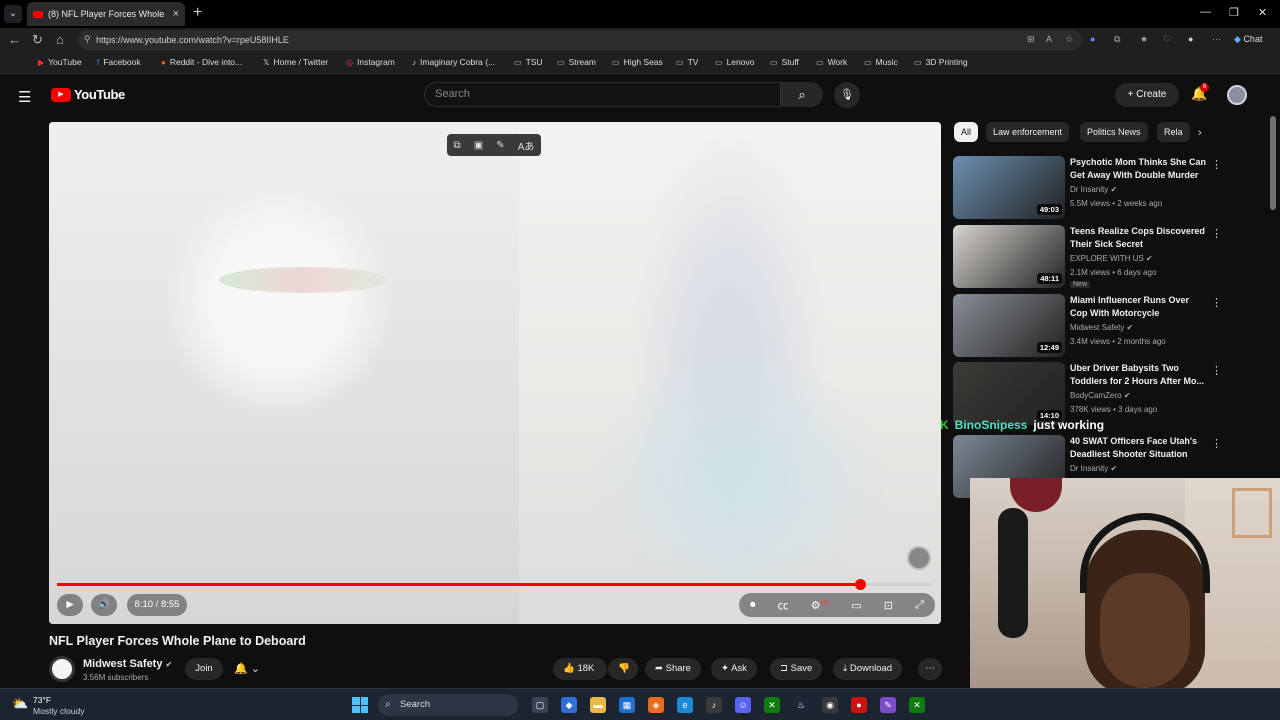 The width and height of the screenshot is (1280, 720). What do you see at coordinates (1100, 395) in the screenshot?
I see `recommendation-channel: BodyCamZero ✔` at bounding box center [1100, 395].